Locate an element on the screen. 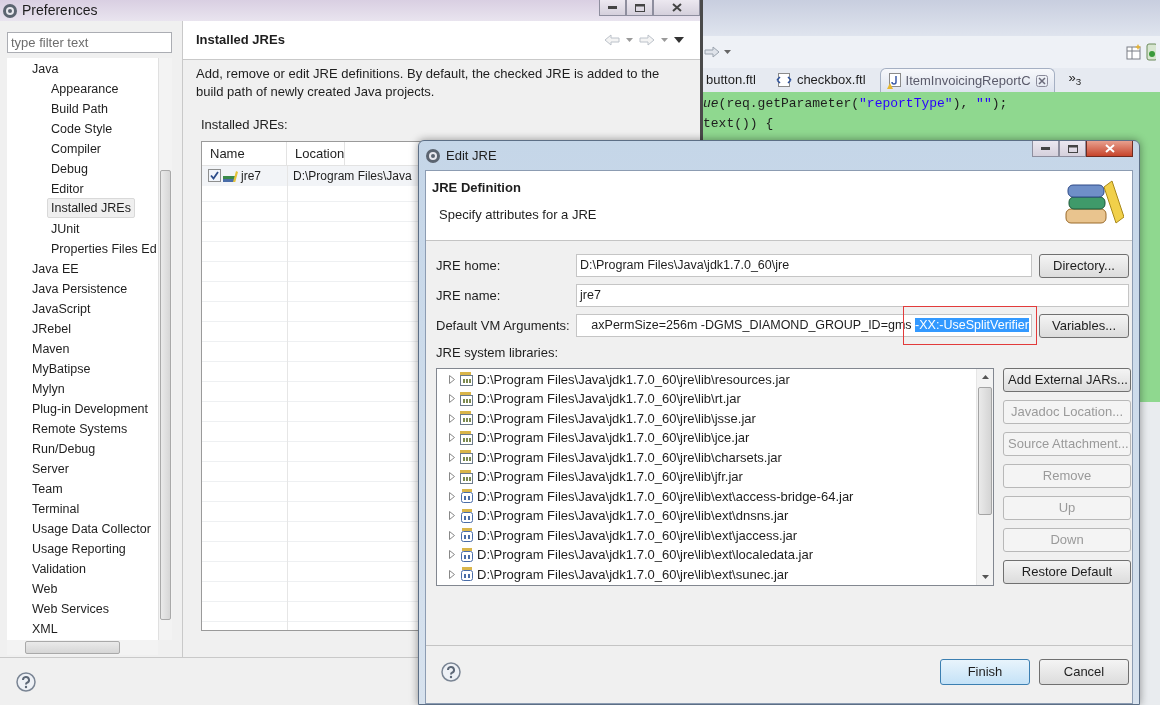 The height and width of the screenshot is (705, 1160). tree-item: Server is located at coordinates (50, 468).